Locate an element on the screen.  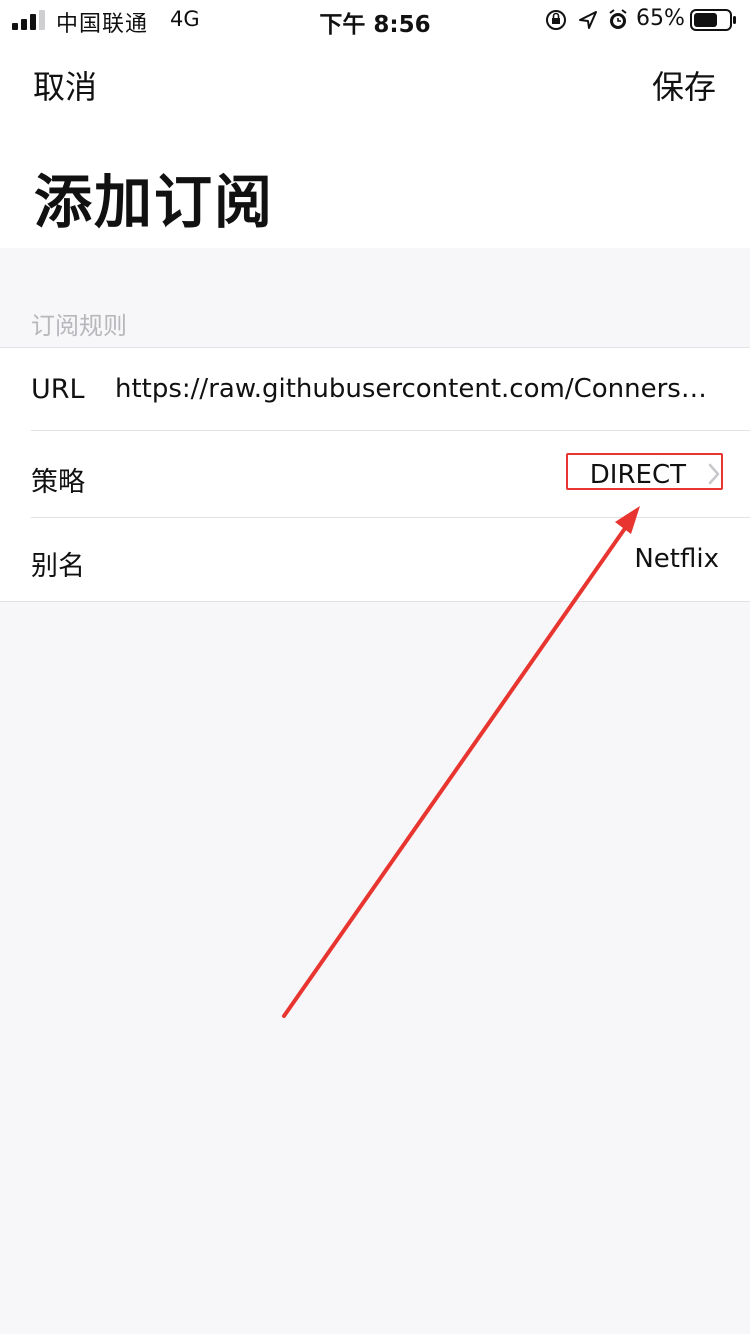
alias-value: Netflix is located at coordinates (676, 559).